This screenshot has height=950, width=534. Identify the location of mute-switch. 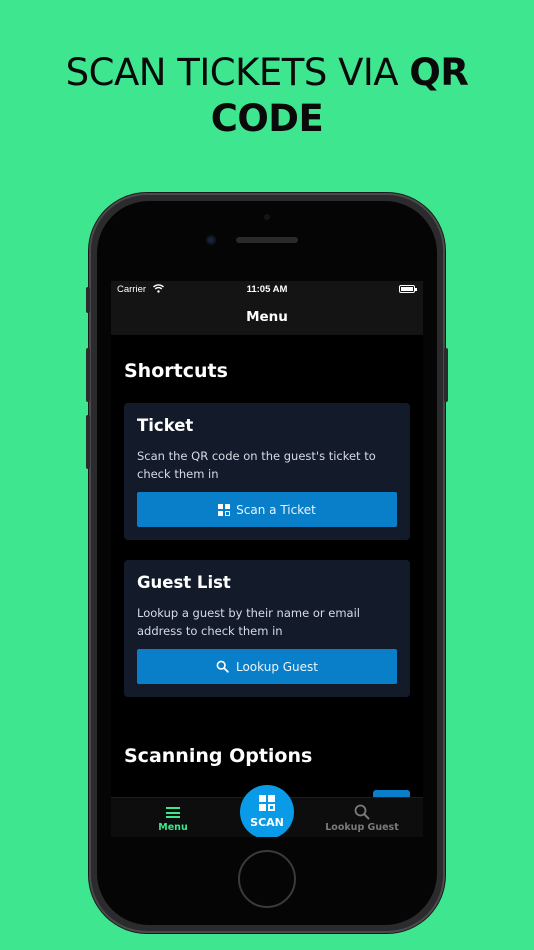
(88, 300).